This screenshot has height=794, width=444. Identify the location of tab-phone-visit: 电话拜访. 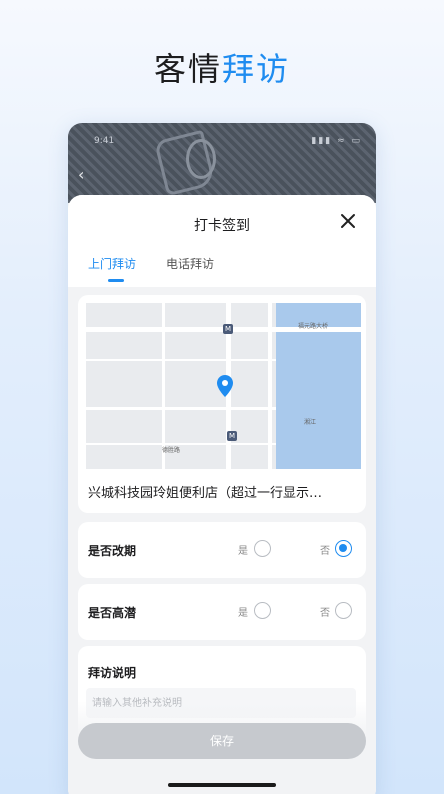
(190, 263).